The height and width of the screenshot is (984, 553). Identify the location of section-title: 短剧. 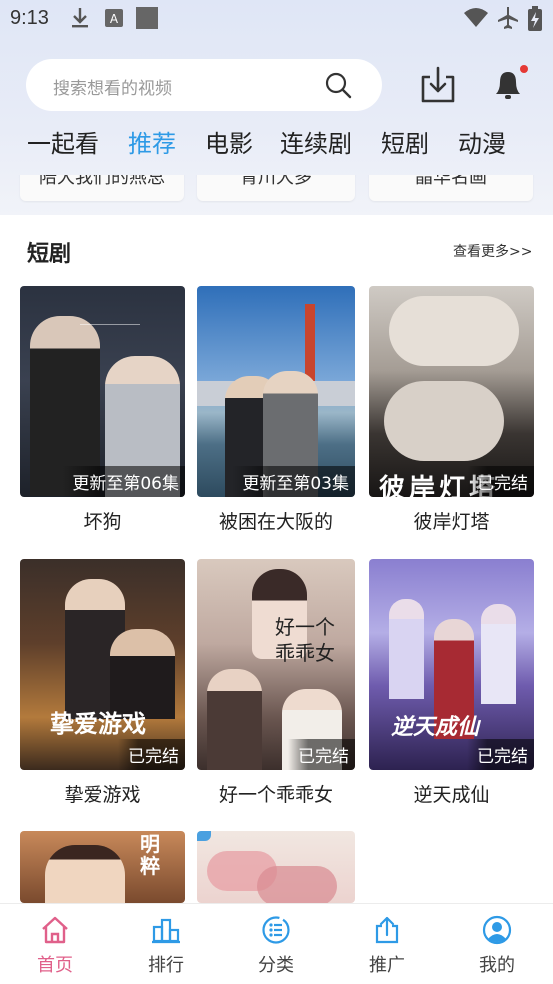
(49, 254).